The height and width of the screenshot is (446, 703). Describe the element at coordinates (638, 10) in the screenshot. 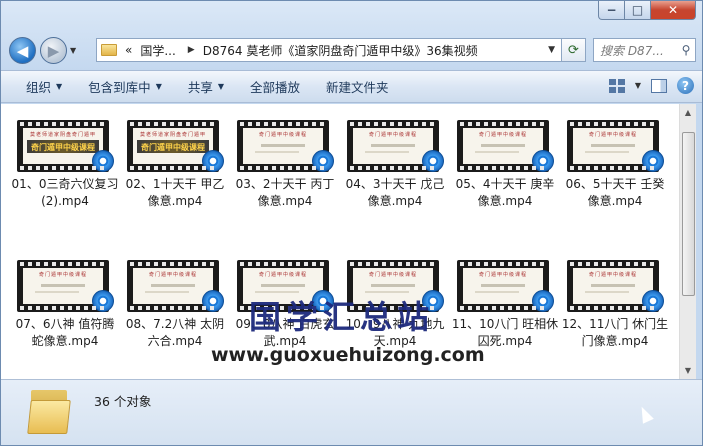

I see `maximize-button: □` at that location.